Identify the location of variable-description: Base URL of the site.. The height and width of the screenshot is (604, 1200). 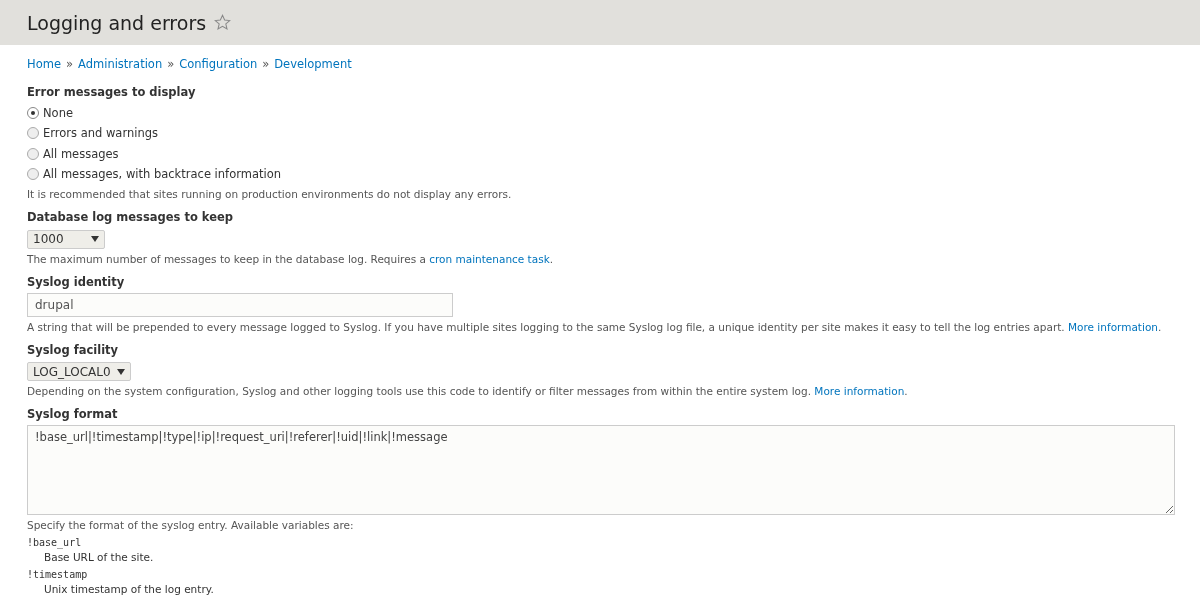
(99, 557).